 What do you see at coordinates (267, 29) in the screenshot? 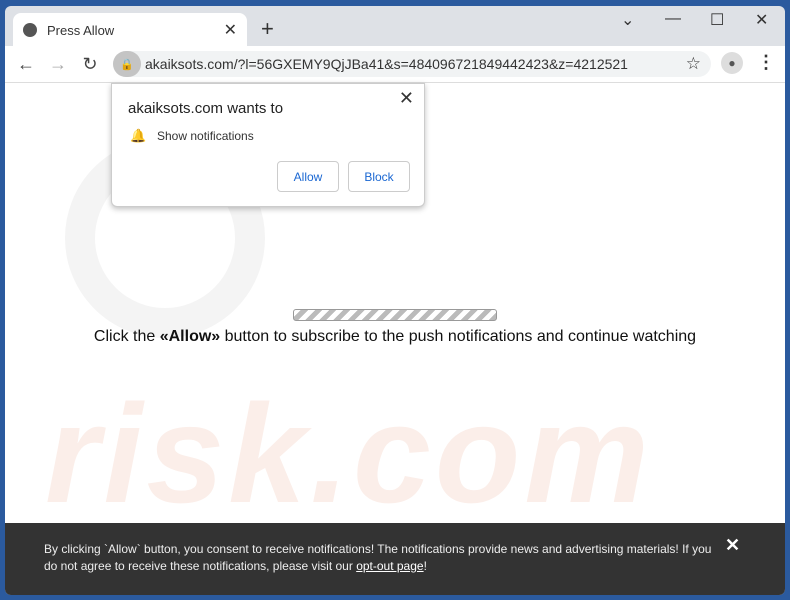
I see `new-tab-button: +` at bounding box center [267, 29].